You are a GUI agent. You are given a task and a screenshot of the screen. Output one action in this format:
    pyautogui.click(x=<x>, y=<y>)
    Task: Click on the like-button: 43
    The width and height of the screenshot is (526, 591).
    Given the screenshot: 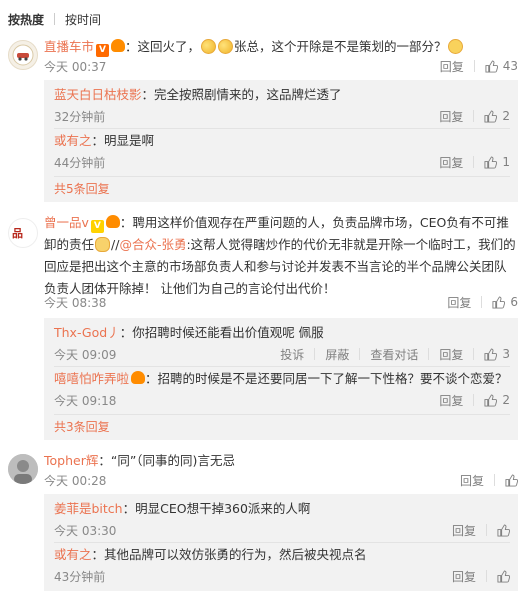 What is the action you would take?
    pyautogui.click(x=501, y=66)
    